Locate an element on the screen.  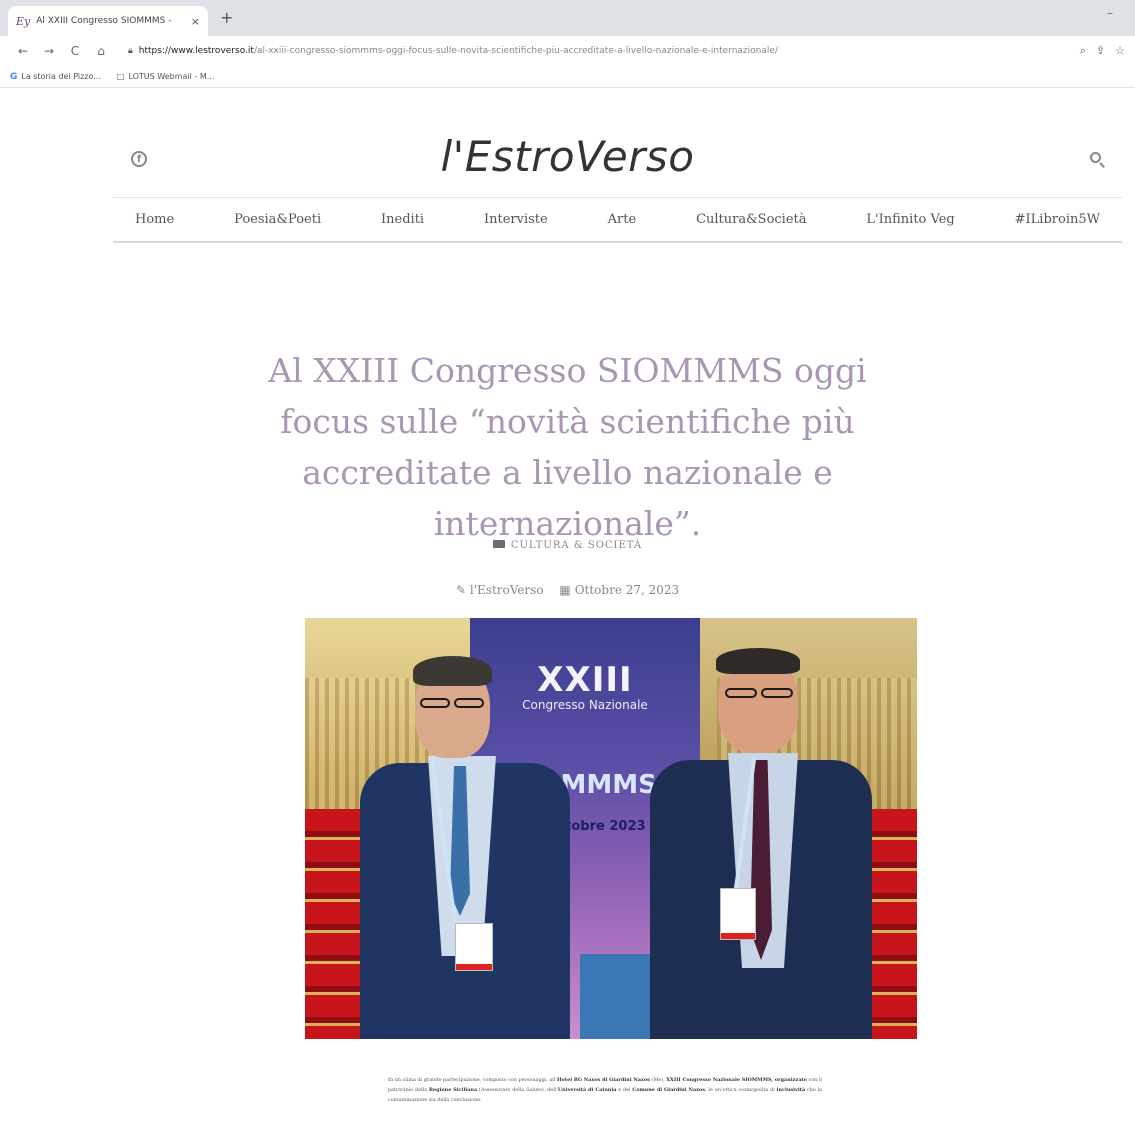
author-name: l'EstroVerso is located at coordinates (506, 590).